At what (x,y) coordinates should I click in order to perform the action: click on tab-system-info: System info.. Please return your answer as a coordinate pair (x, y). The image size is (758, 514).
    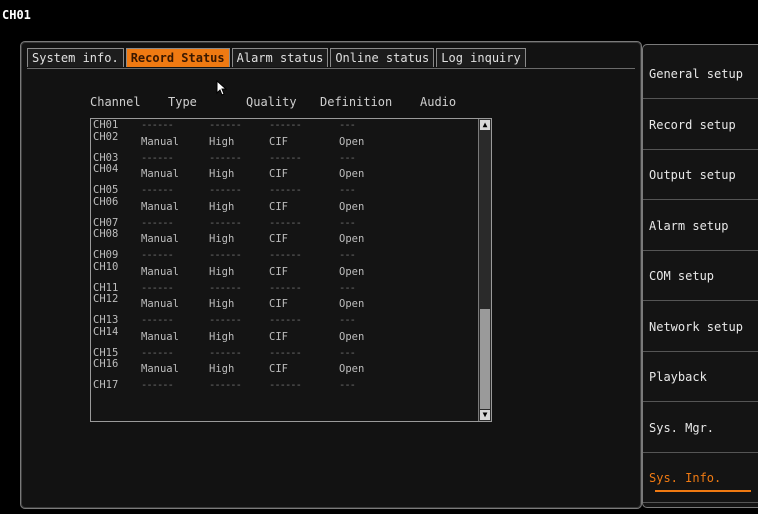
    Looking at the image, I should click on (75, 57).